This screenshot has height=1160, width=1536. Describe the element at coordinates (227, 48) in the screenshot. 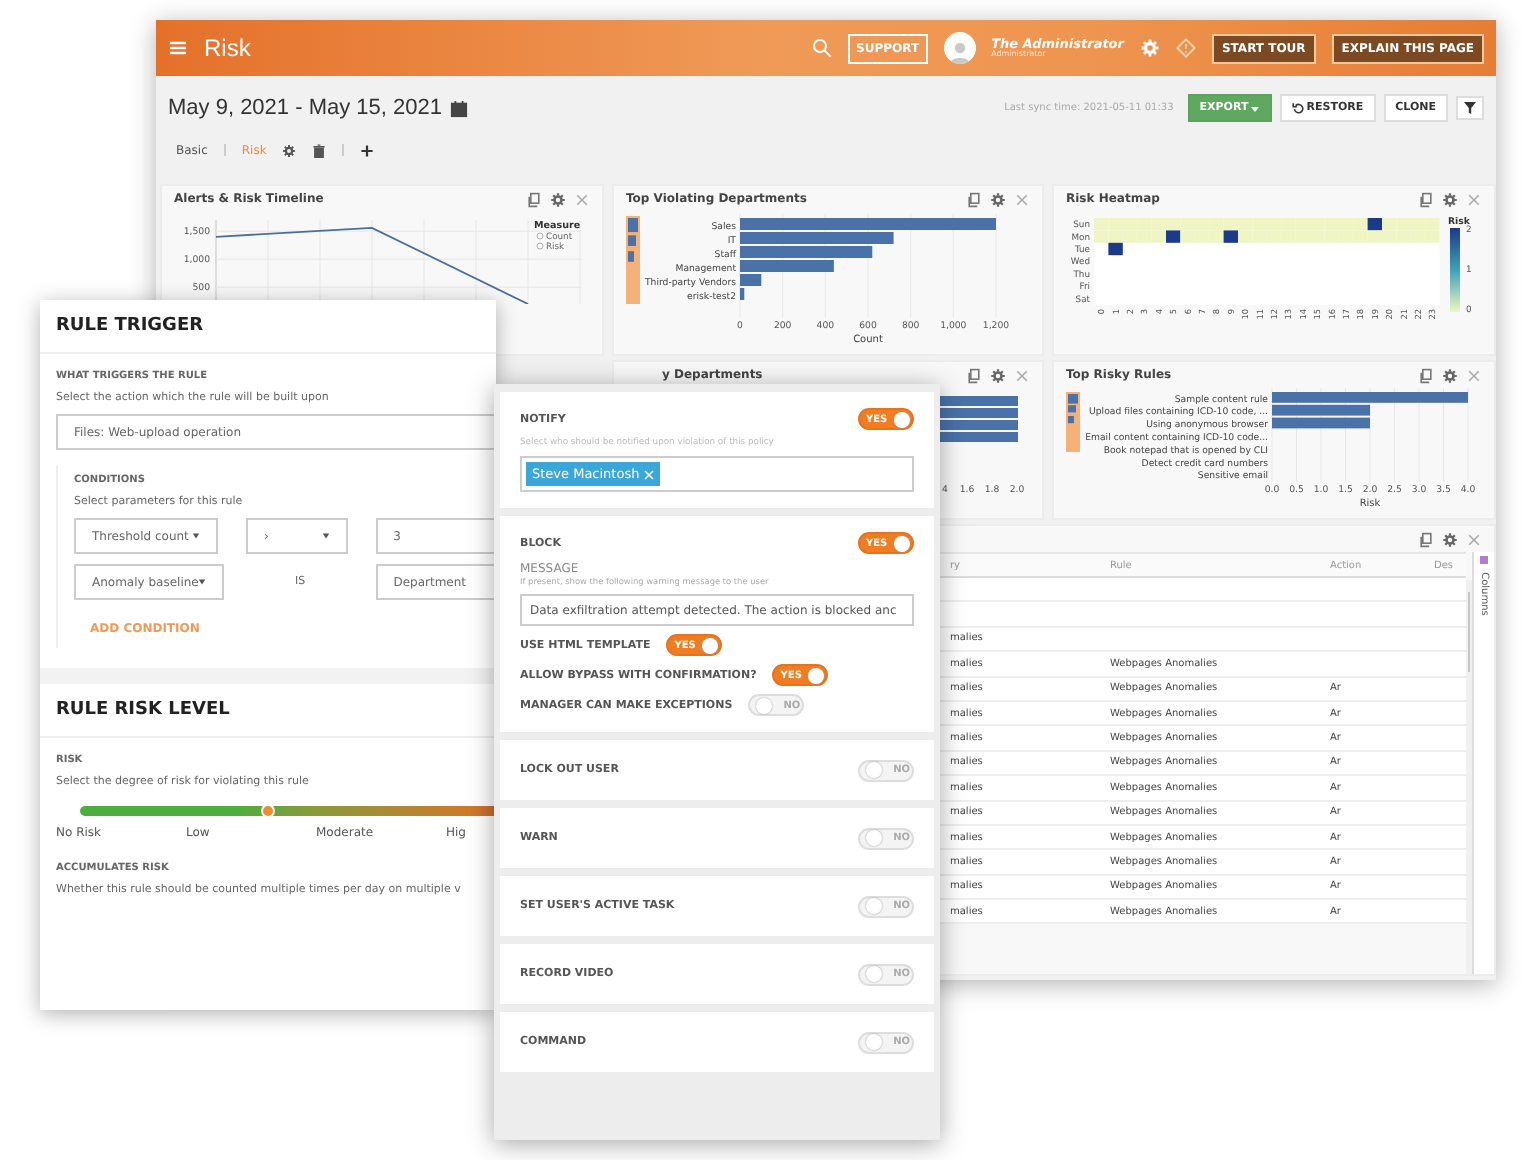

I see `page-title: Risk` at that location.